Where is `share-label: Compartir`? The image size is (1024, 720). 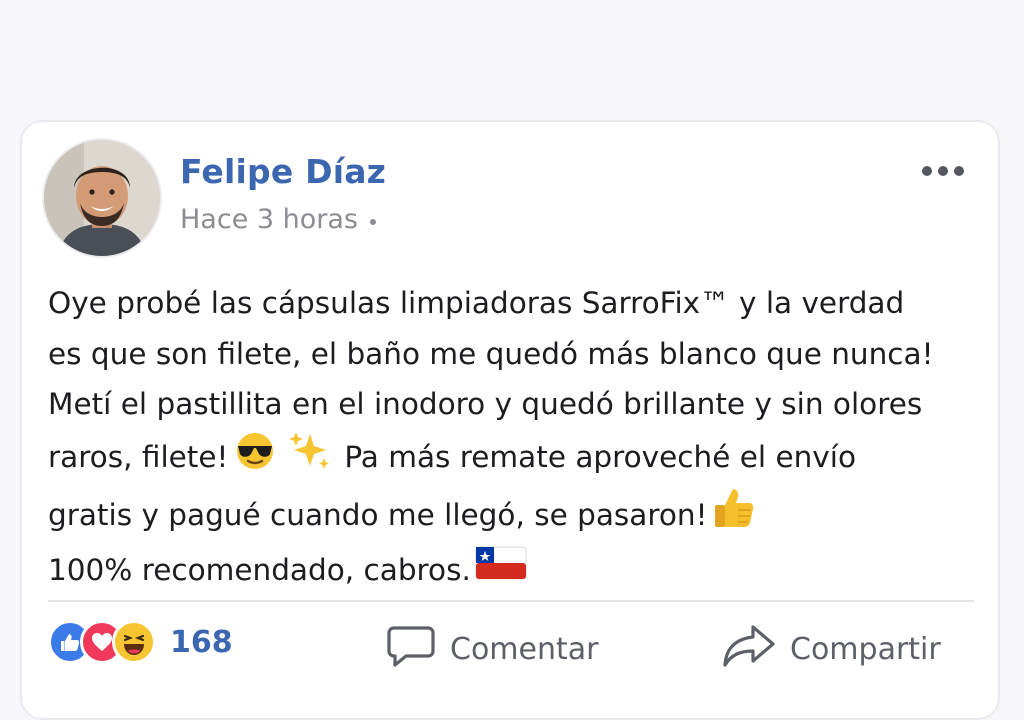 share-label: Compartir is located at coordinates (865, 649).